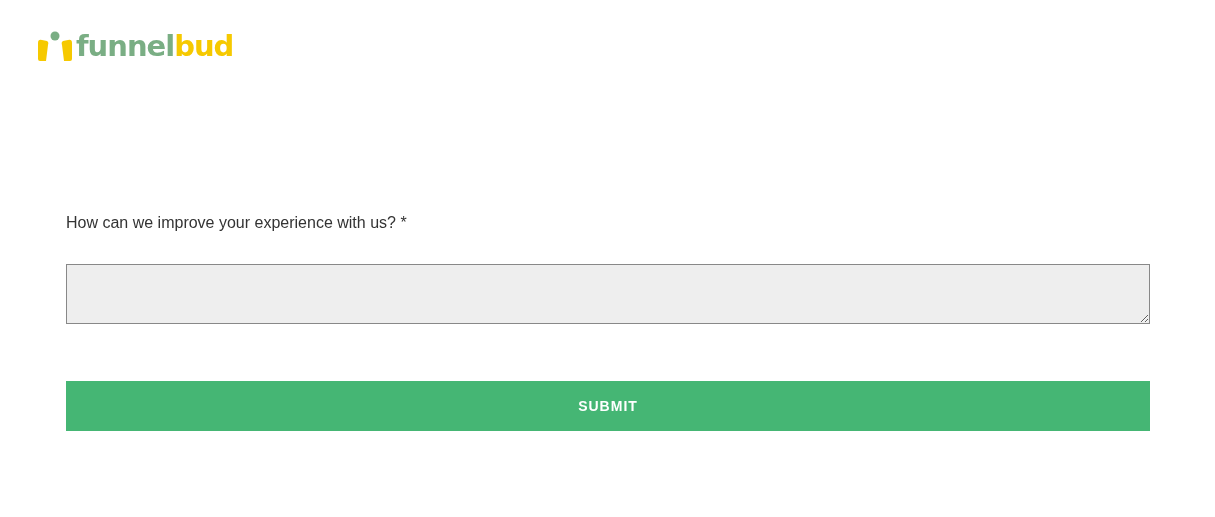  What do you see at coordinates (55, 46) in the screenshot?
I see `logo-icon` at bounding box center [55, 46].